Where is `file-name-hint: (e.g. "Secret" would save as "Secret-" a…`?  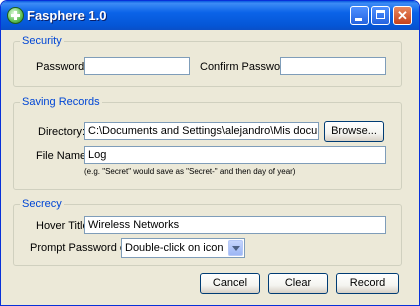 file-name-hint: (e.g. "Secret" would save as "Secret-" a… is located at coordinates (190, 171).